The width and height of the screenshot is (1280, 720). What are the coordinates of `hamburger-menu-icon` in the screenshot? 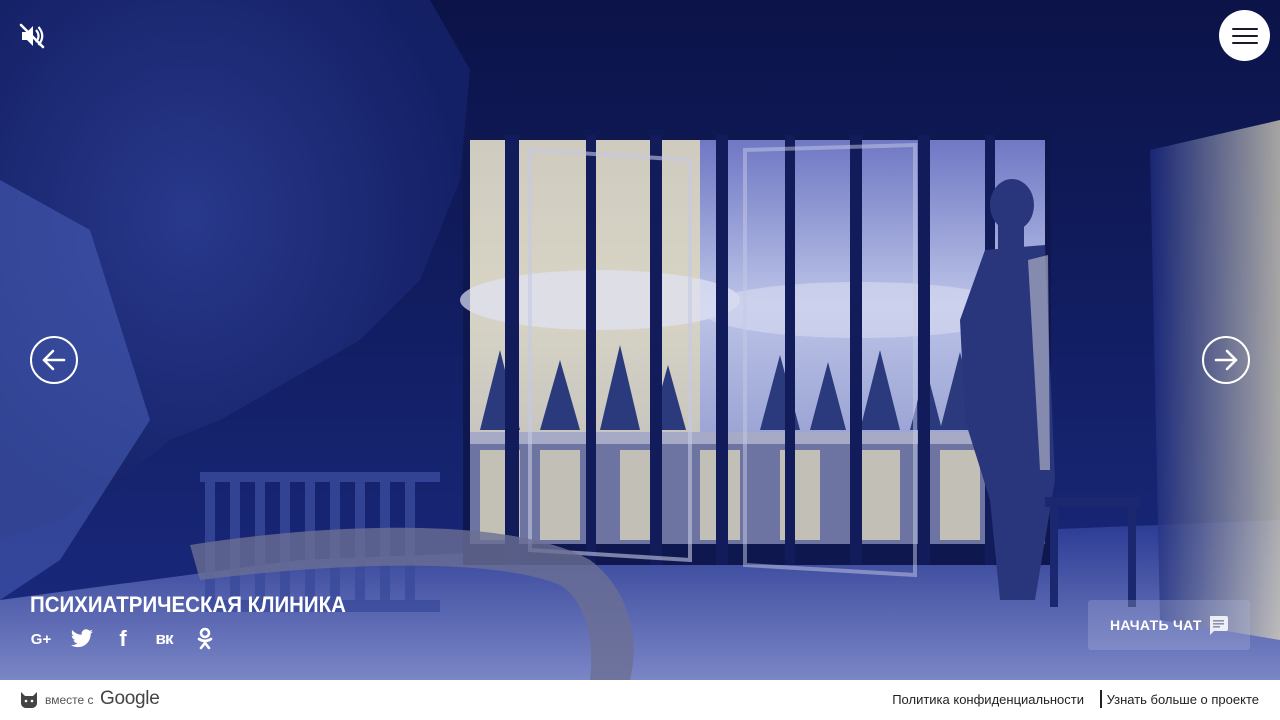 It's located at (1244, 36).